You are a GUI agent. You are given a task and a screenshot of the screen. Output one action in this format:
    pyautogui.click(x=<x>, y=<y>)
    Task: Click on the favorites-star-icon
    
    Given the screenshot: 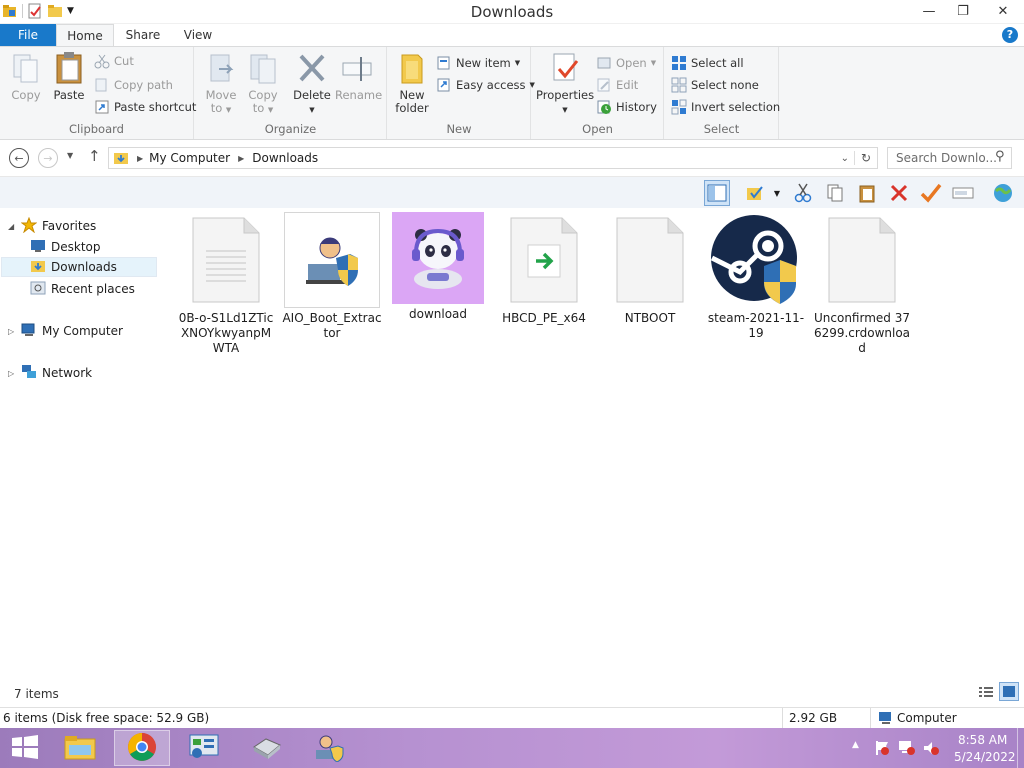 What is the action you would take?
    pyautogui.click(x=29, y=226)
    